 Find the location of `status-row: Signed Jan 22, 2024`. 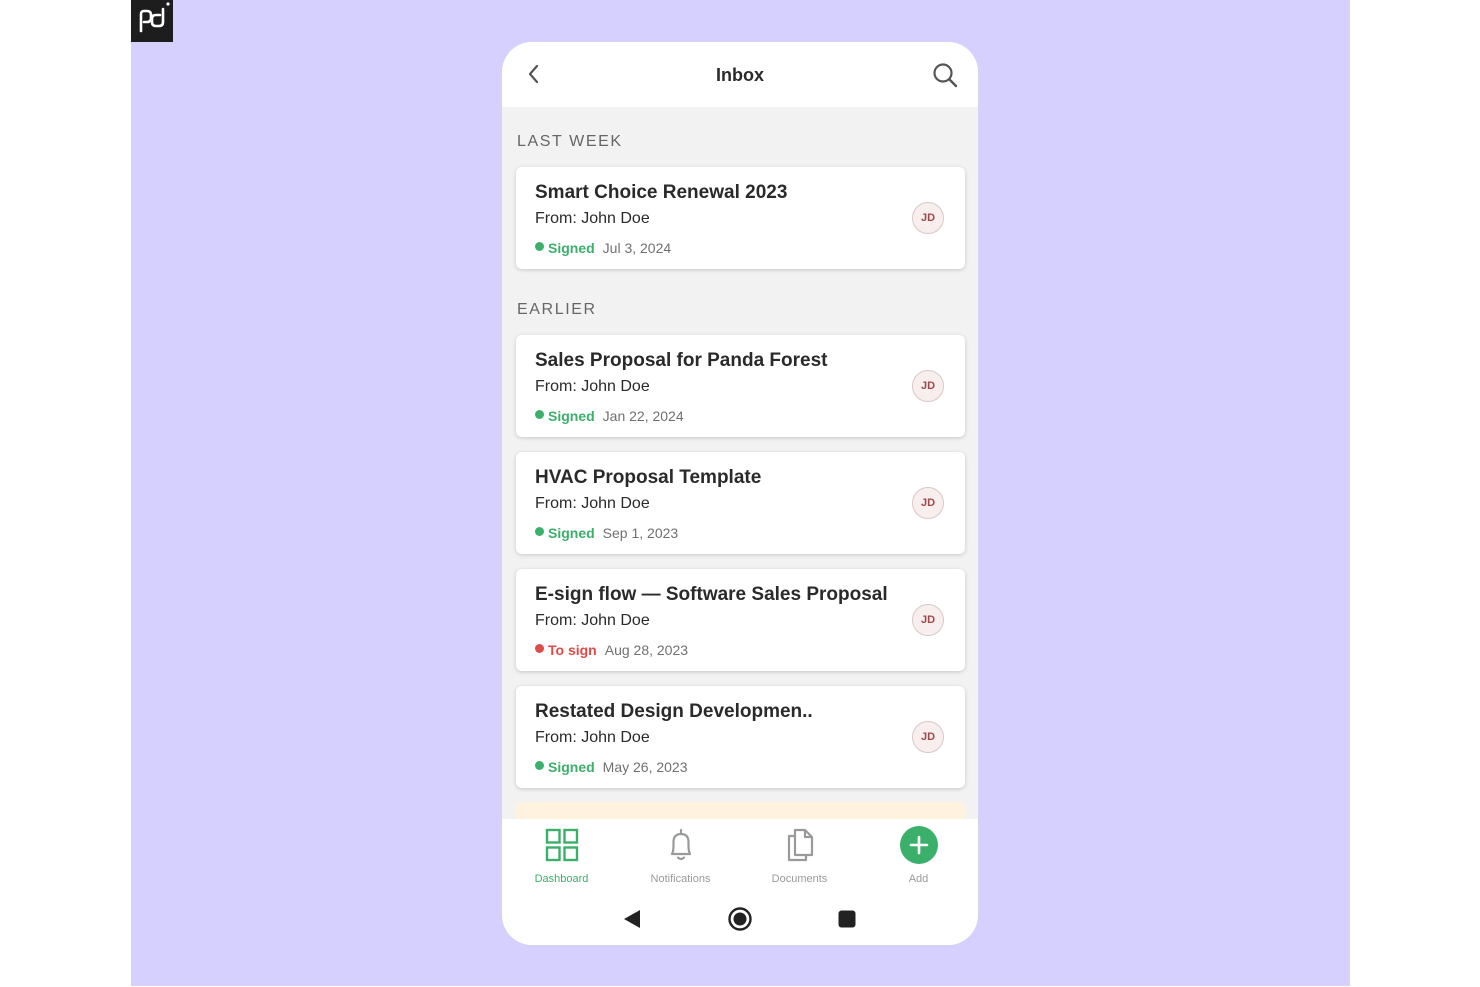

status-row: Signed Jan 22, 2024 is located at coordinates (609, 416).